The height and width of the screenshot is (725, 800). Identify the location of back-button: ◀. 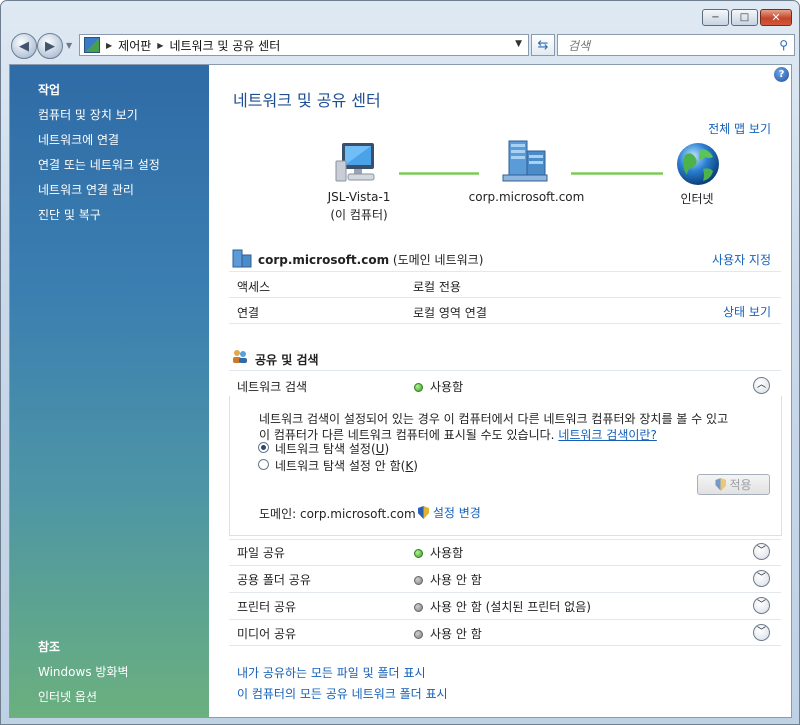
(24, 46).